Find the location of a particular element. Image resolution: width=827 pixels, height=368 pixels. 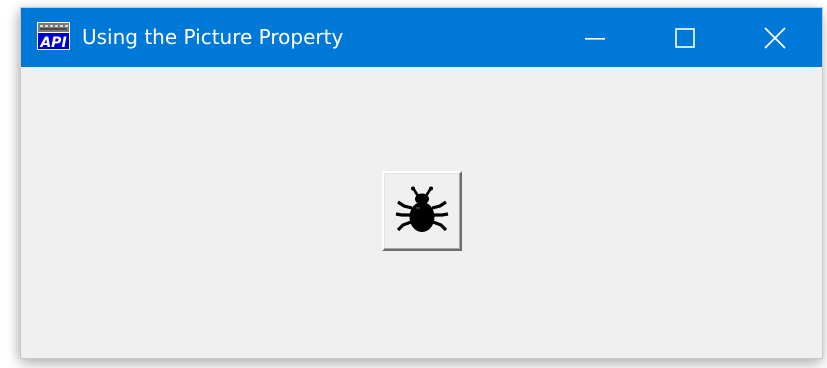

app-icon: API is located at coordinates (53, 36).